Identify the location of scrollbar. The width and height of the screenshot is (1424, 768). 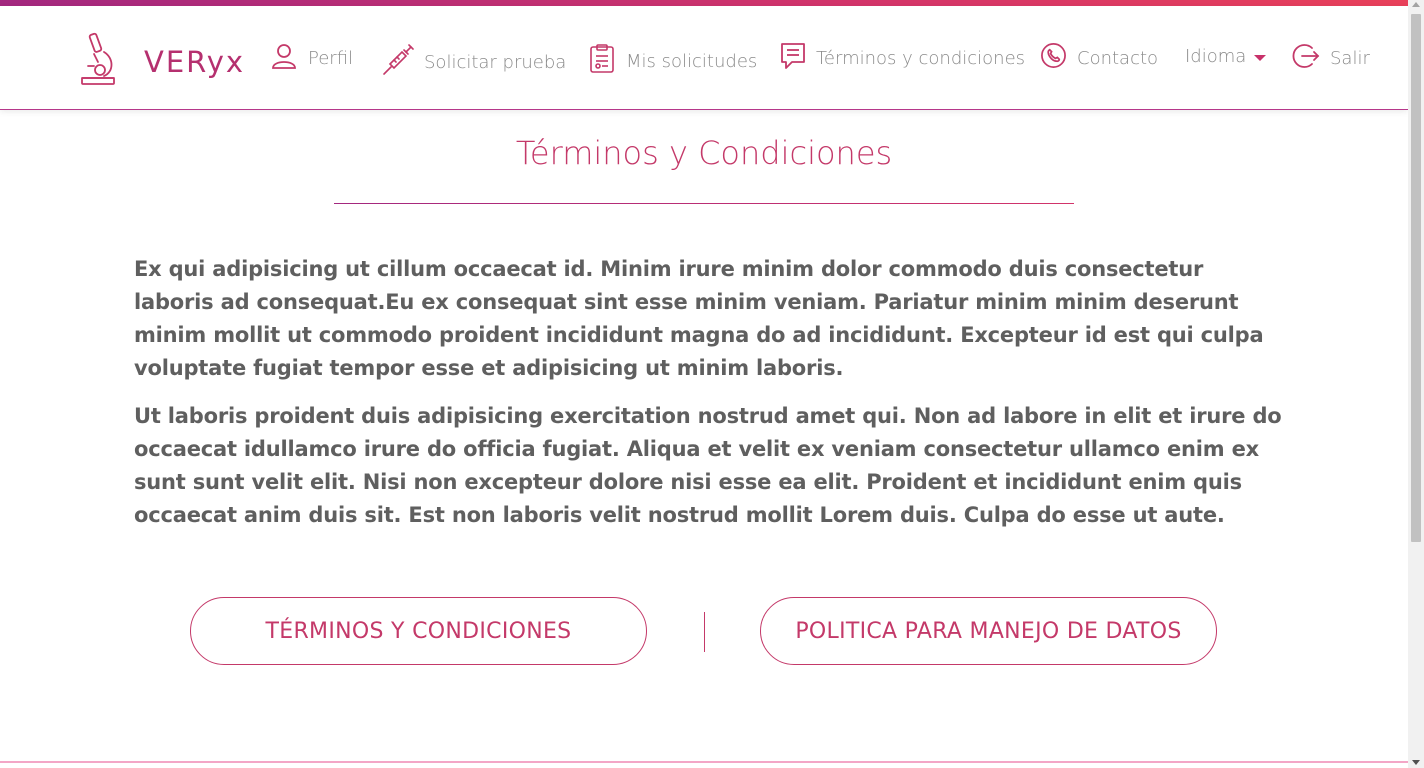
(1416, 384).